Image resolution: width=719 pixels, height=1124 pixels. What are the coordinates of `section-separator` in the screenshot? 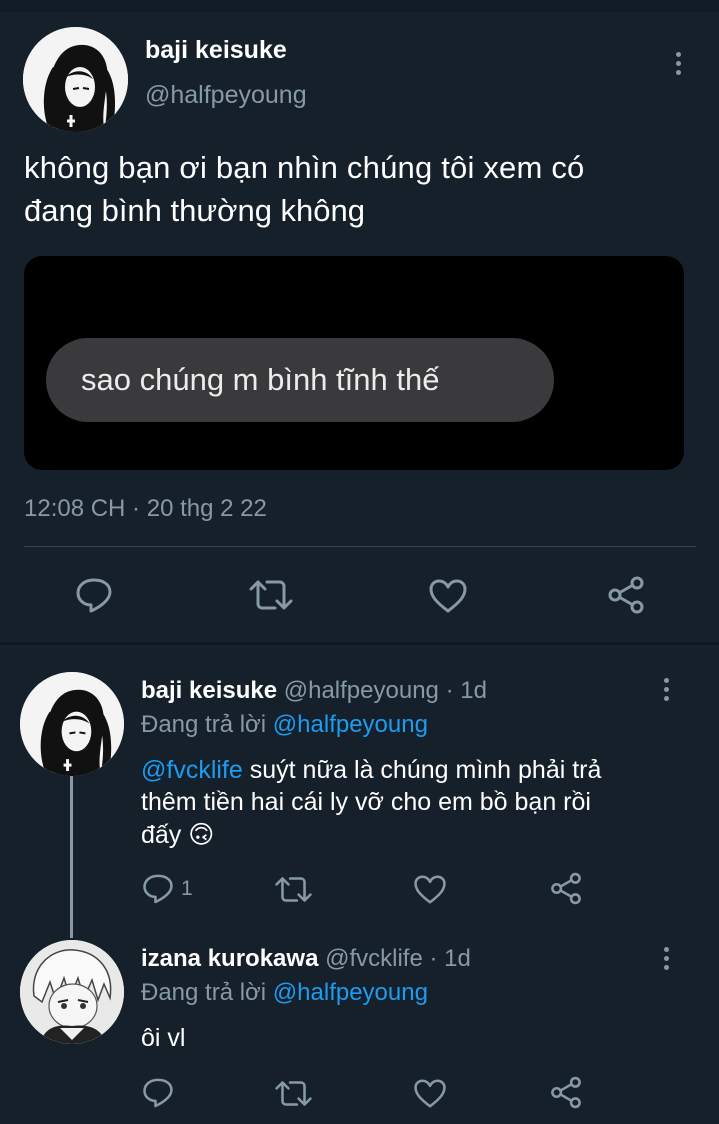 It's located at (359, 643).